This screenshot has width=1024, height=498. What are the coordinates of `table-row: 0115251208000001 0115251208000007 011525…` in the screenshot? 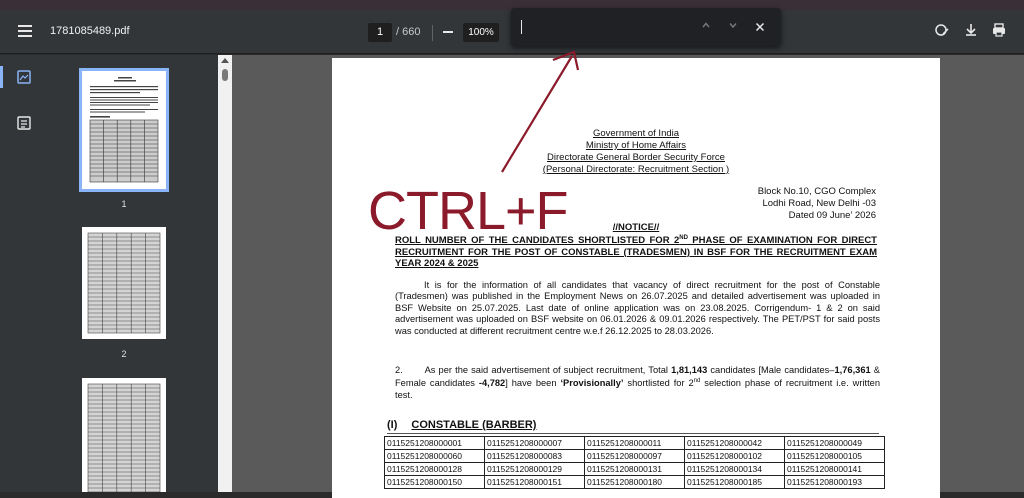 It's located at (634, 443).